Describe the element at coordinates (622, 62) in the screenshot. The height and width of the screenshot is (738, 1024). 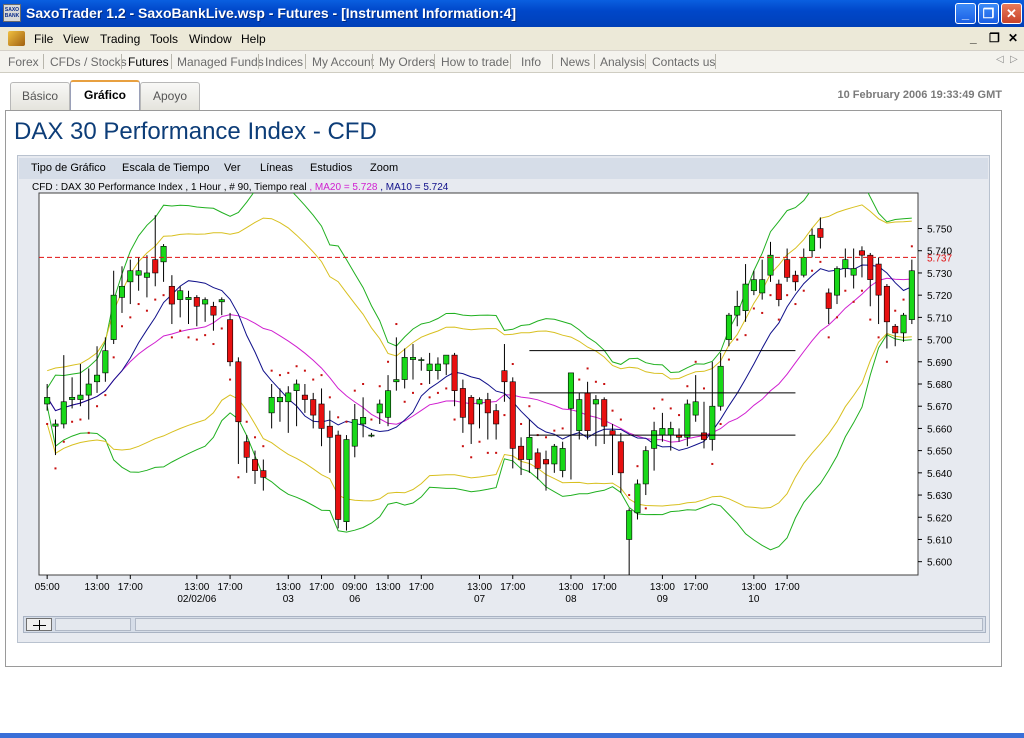
I see `nav-analysis: Analysis` at that location.